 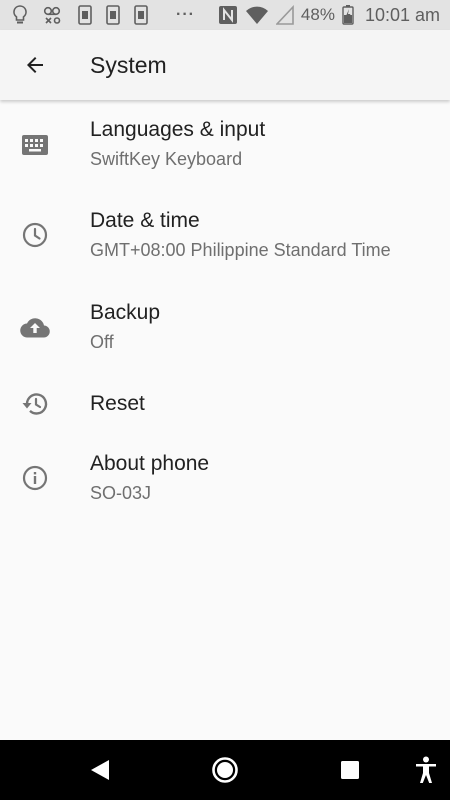 I want to click on wifi-icon, so click(x=257, y=15).